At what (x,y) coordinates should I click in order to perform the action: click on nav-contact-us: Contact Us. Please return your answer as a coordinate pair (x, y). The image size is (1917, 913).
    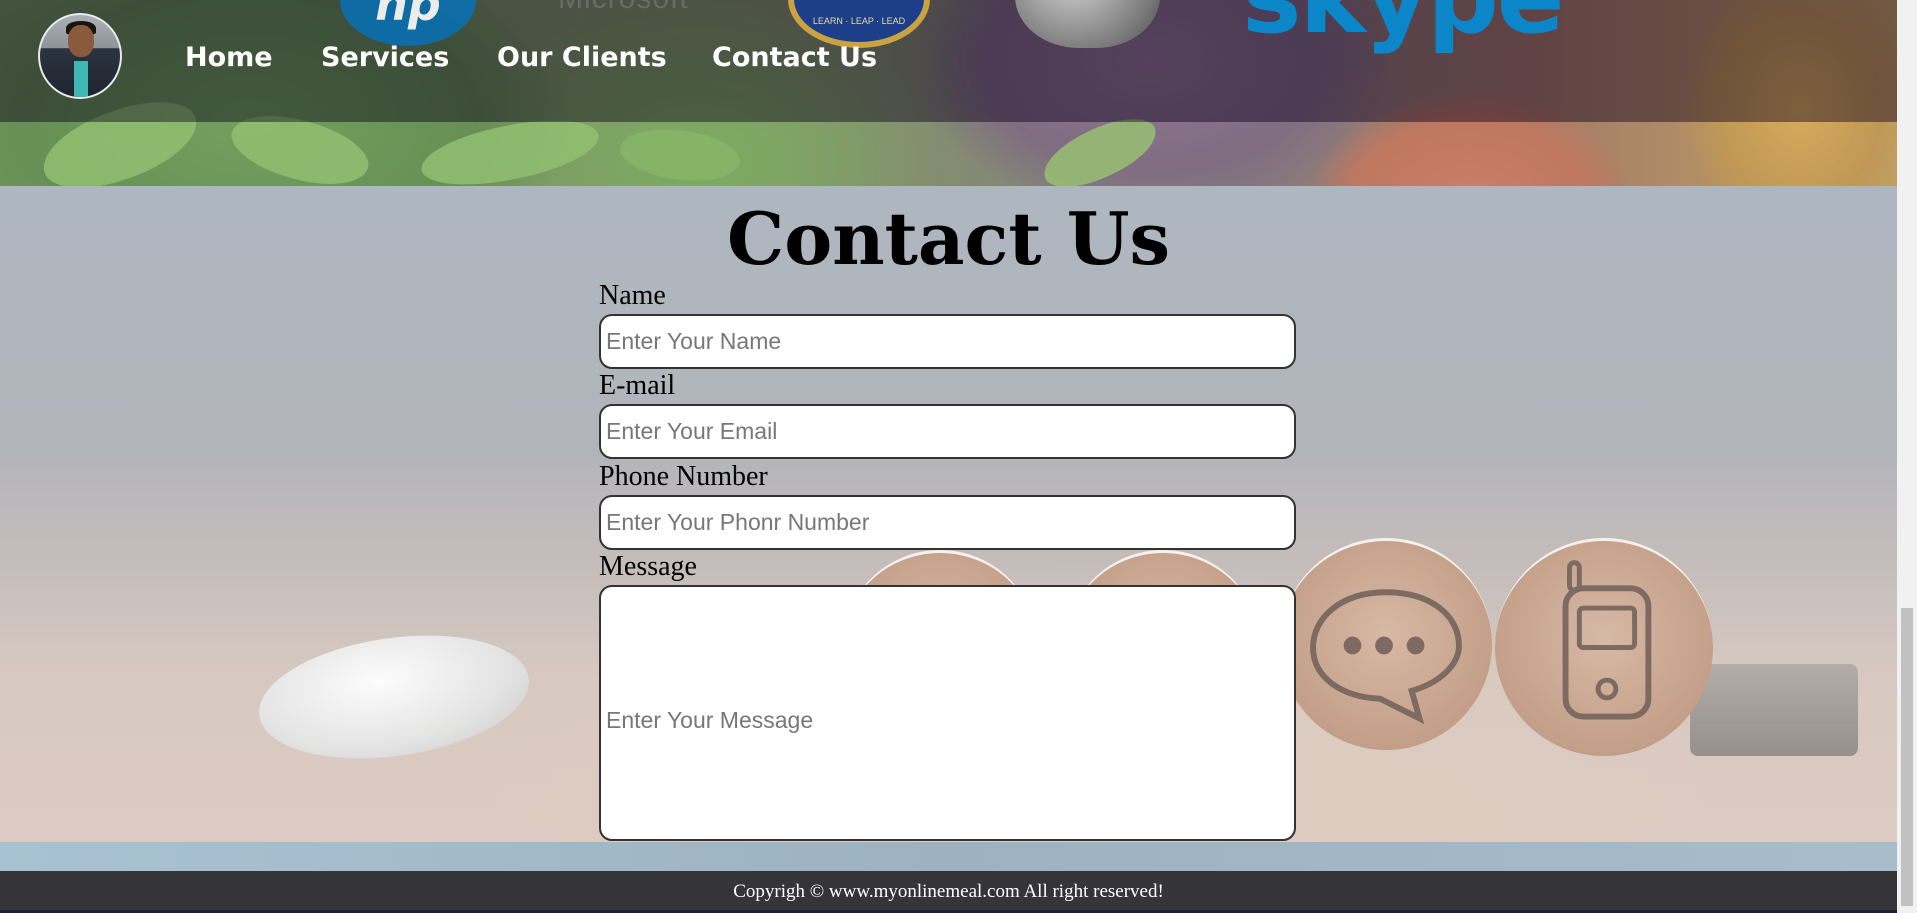
    Looking at the image, I should click on (794, 57).